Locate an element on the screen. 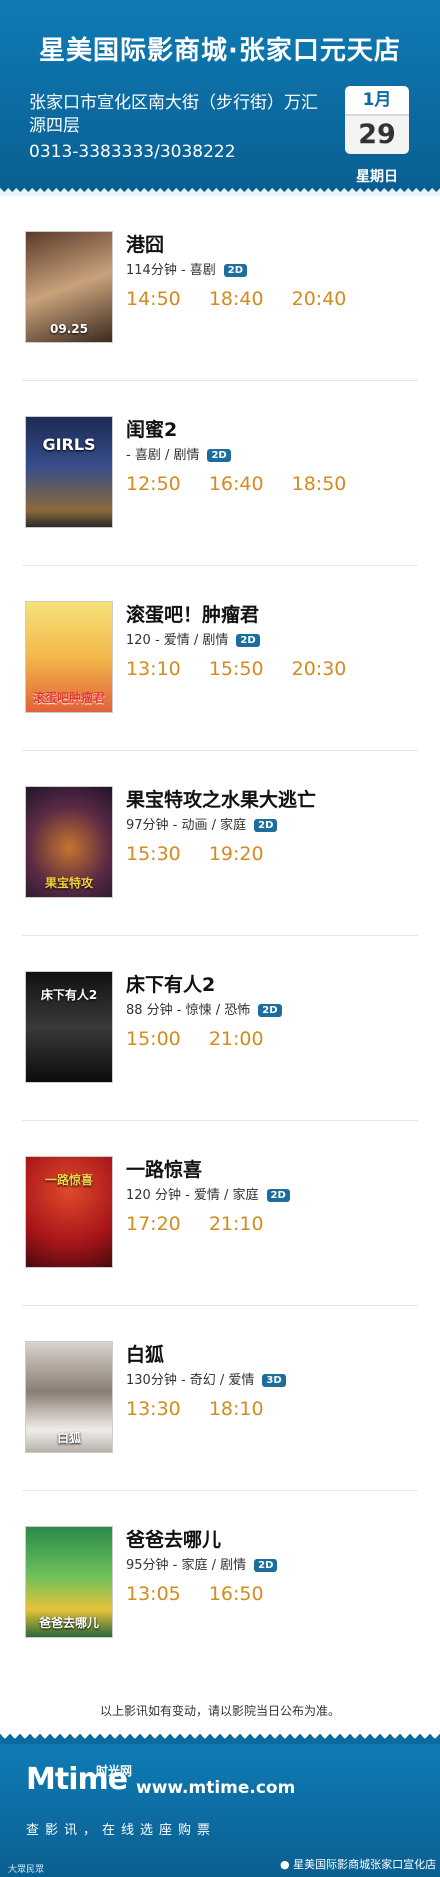 The height and width of the screenshot is (1877, 440). movie-info: 88 分钟 - 惊悚 / 恐怖 is located at coordinates (188, 1010).